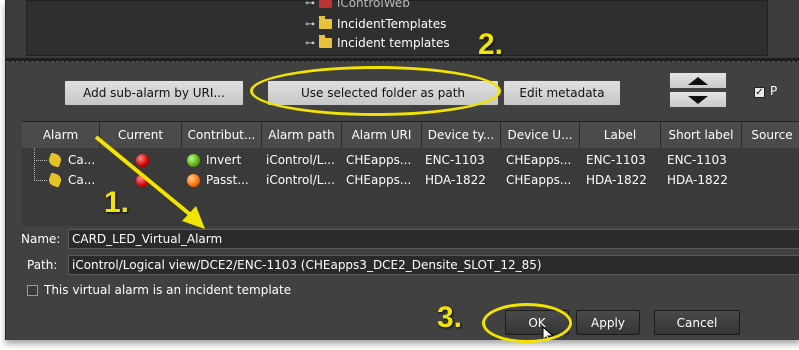 This screenshot has width=799, height=350. Describe the element at coordinates (450, 317) in the screenshot. I see `callout-step3: 3.` at that location.